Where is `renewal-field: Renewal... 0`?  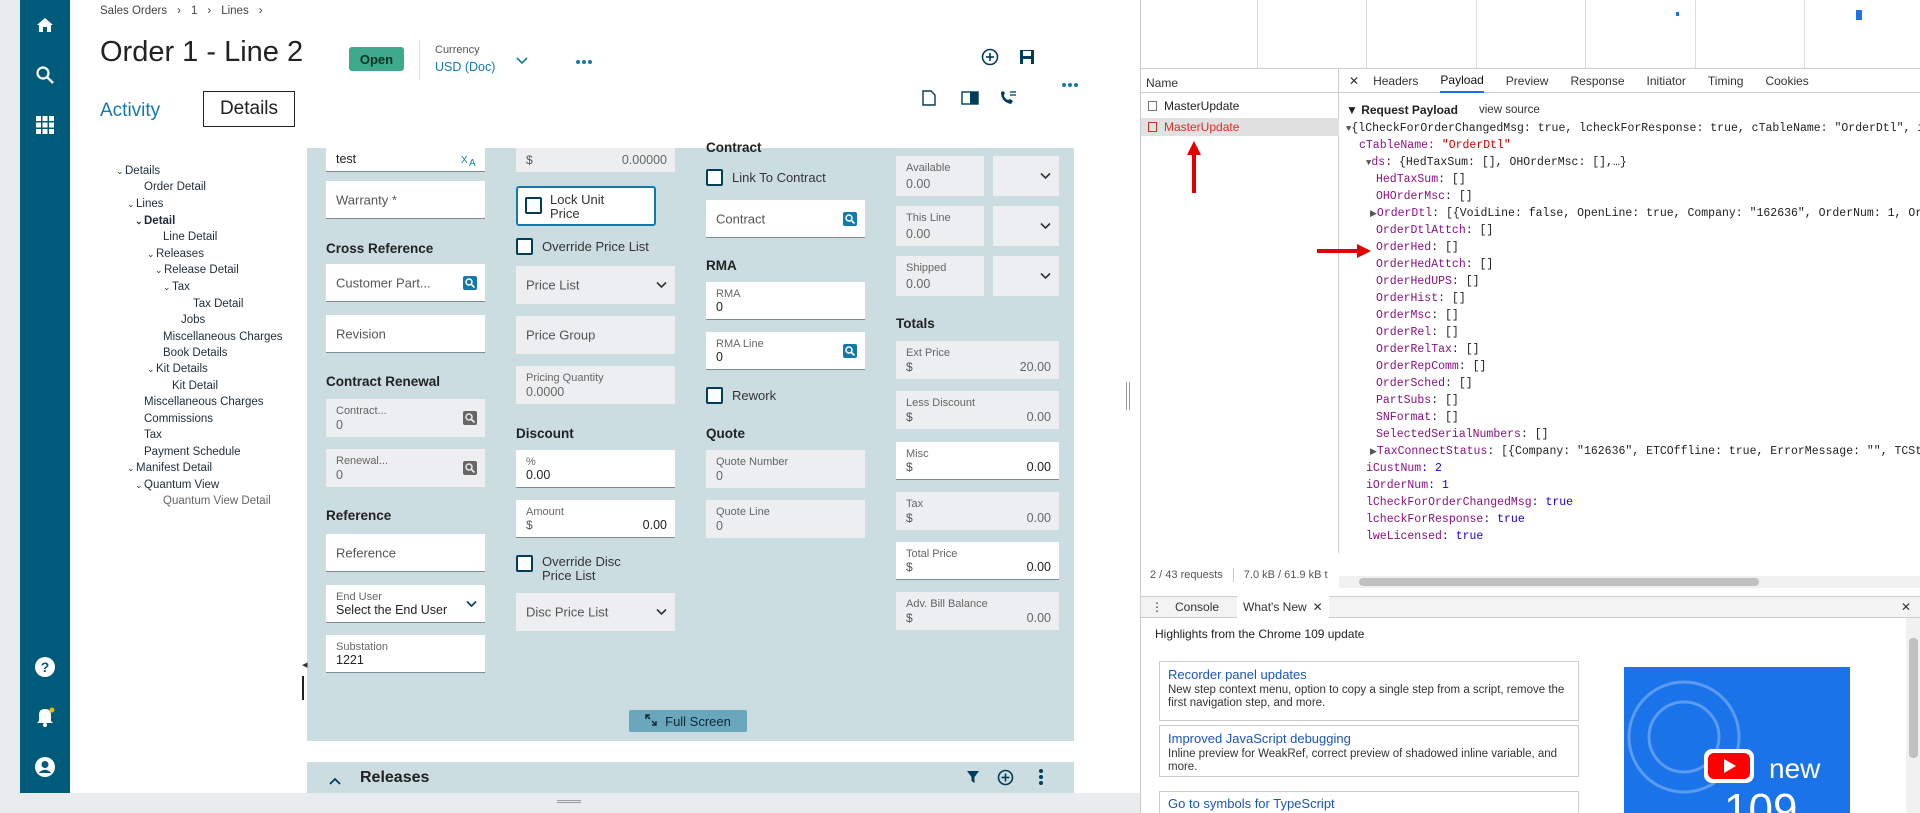 renewal-field: Renewal... 0 is located at coordinates (405, 468).